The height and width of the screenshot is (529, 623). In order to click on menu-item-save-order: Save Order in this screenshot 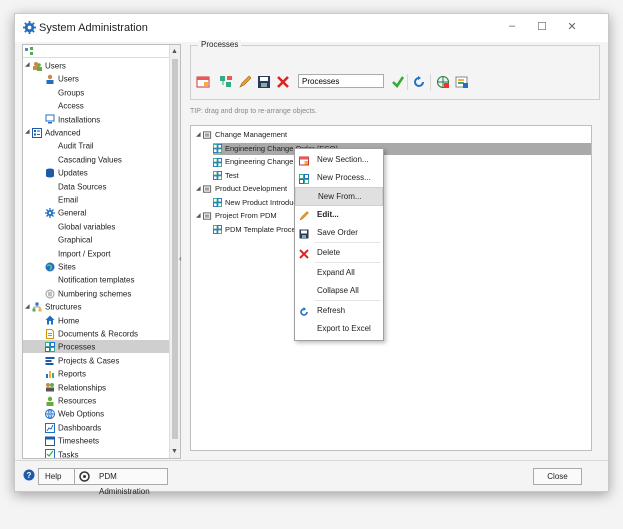, I will do `click(339, 232)`.